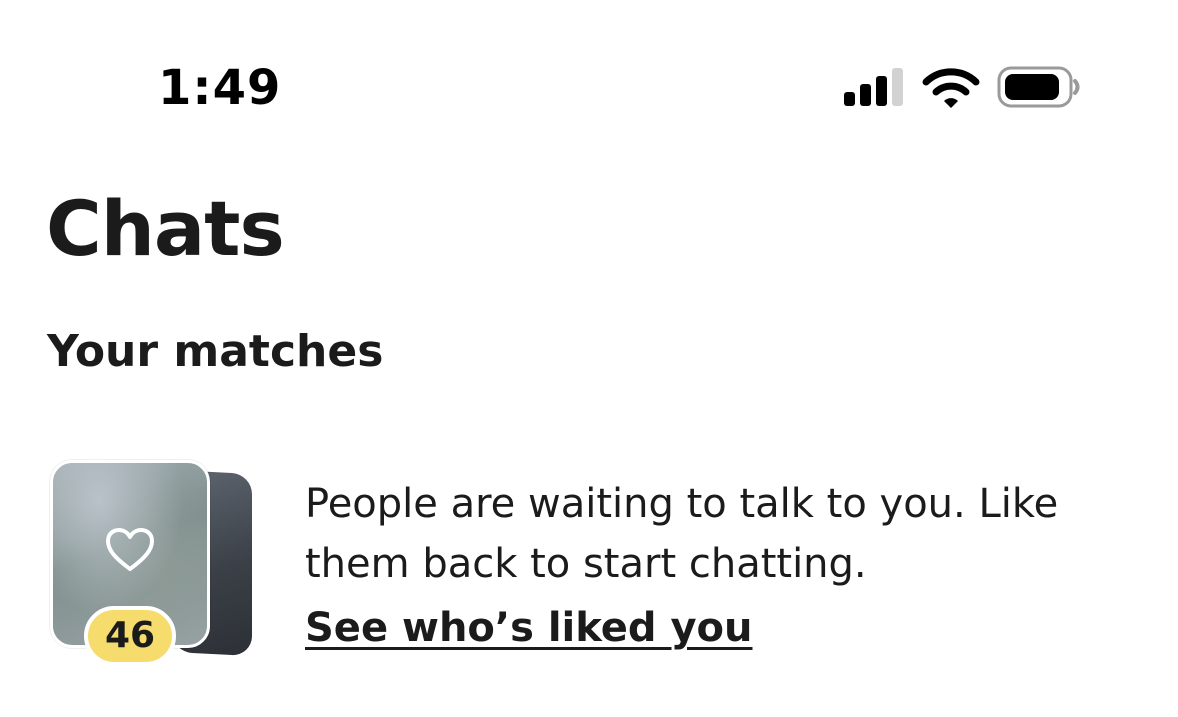 Image resolution: width=1178 pixels, height=717 pixels. I want to click on battery-icon, so click(1038, 87).